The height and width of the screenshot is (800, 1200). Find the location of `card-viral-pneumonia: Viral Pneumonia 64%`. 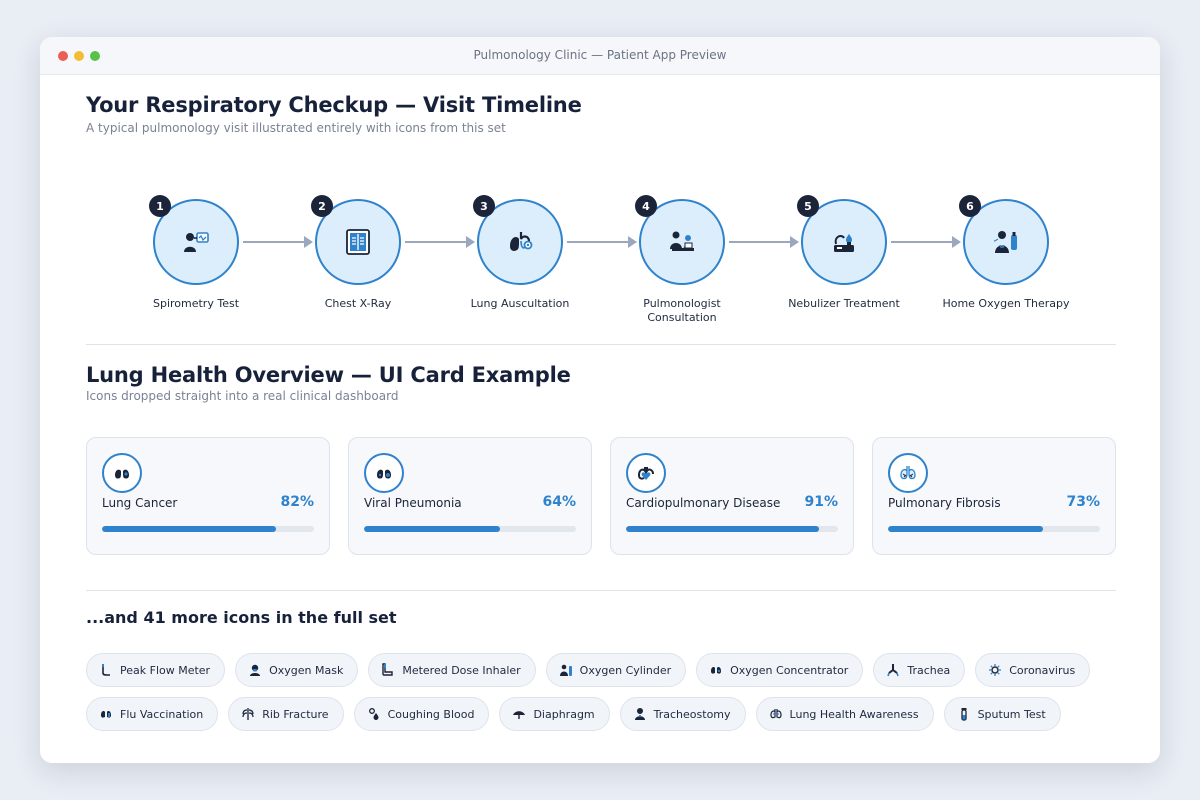

card-viral-pneumonia: Viral Pneumonia 64% is located at coordinates (470, 496).